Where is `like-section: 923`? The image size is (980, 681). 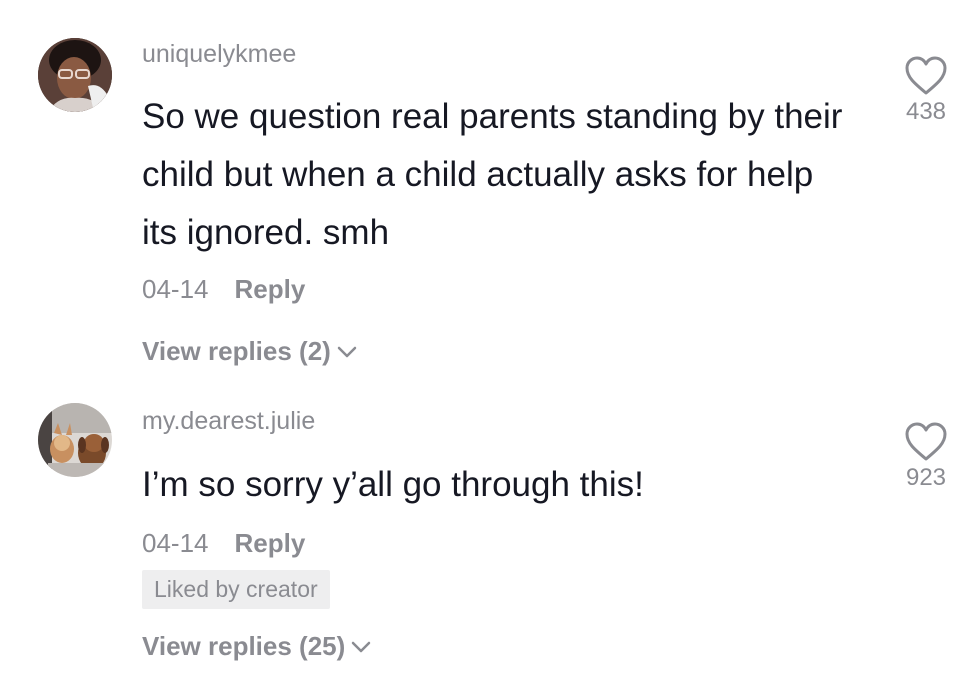 like-section: 923 is located at coordinates (926, 457).